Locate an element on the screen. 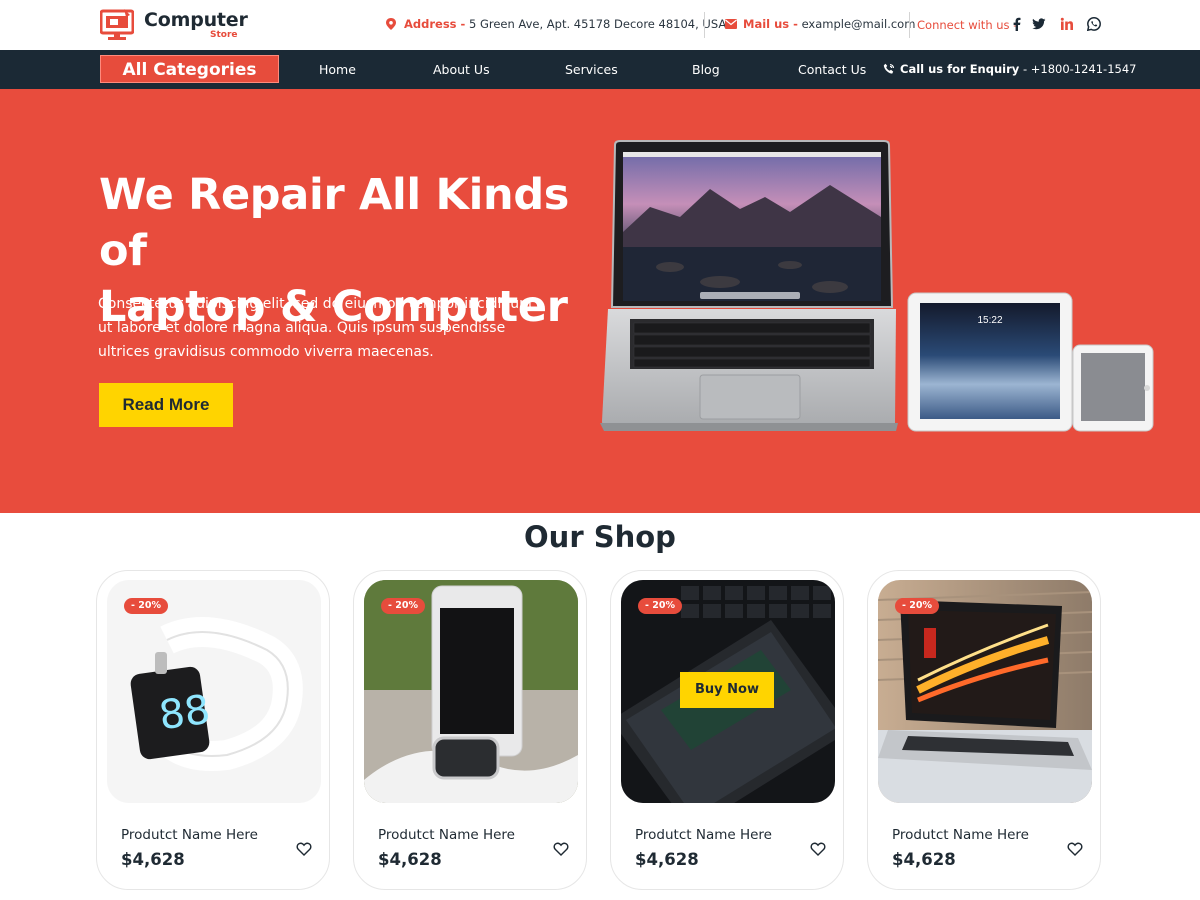 This screenshot has height=900, width=1200. nav-link-blog: Blog is located at coordinates (706, 69).